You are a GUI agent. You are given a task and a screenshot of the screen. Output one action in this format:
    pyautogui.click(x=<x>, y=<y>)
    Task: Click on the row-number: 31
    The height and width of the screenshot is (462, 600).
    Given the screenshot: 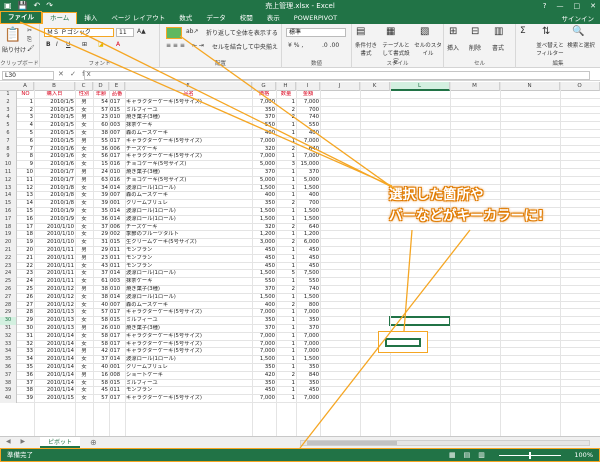 What is the action you would take?
    pyautogui.click(x=8, y=329)
    